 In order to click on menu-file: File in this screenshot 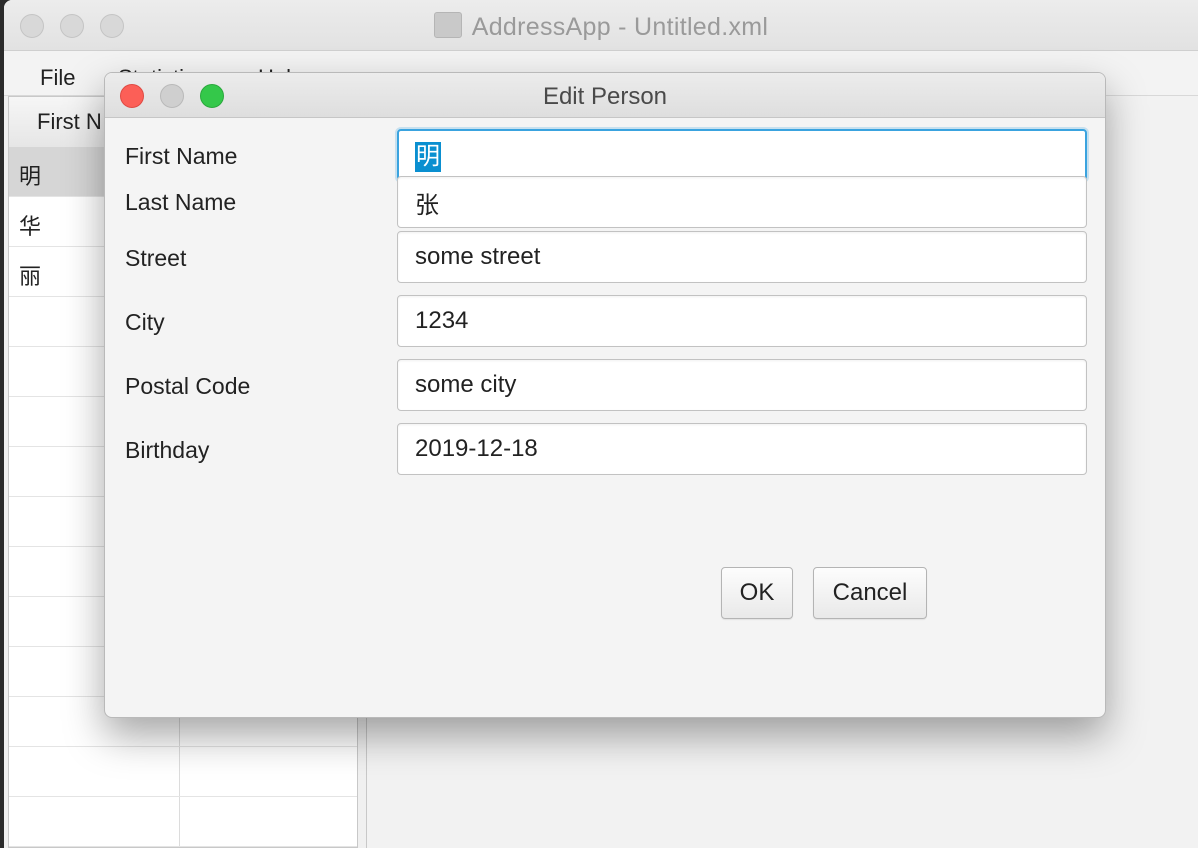, I will do `click(57, 78)`.